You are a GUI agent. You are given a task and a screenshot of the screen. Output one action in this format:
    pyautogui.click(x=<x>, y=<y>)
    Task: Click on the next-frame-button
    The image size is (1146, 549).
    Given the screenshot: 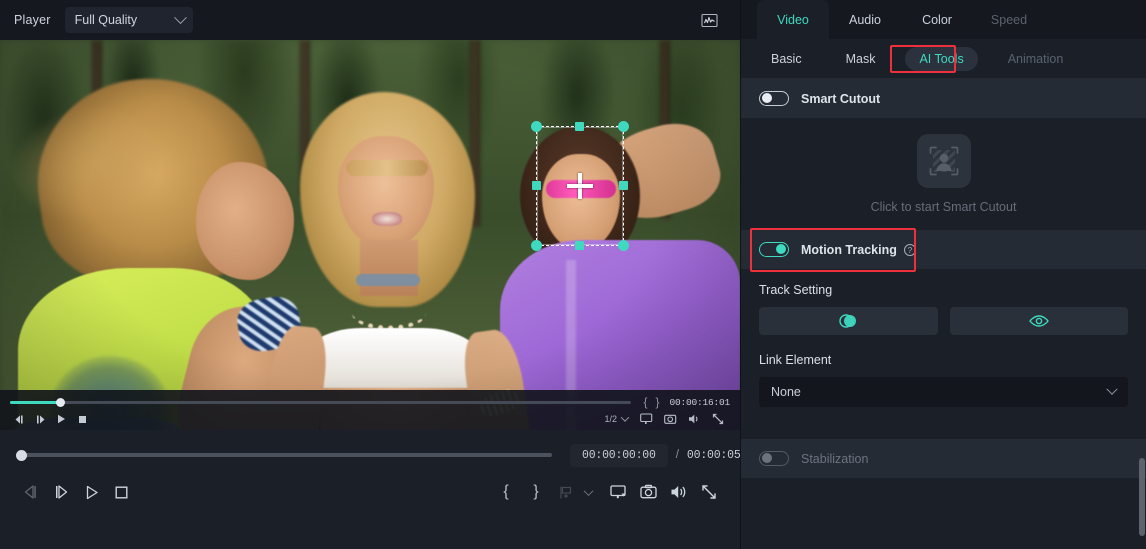 What is the action you would take?
    pyautogui.click(x=61, y=492)
    